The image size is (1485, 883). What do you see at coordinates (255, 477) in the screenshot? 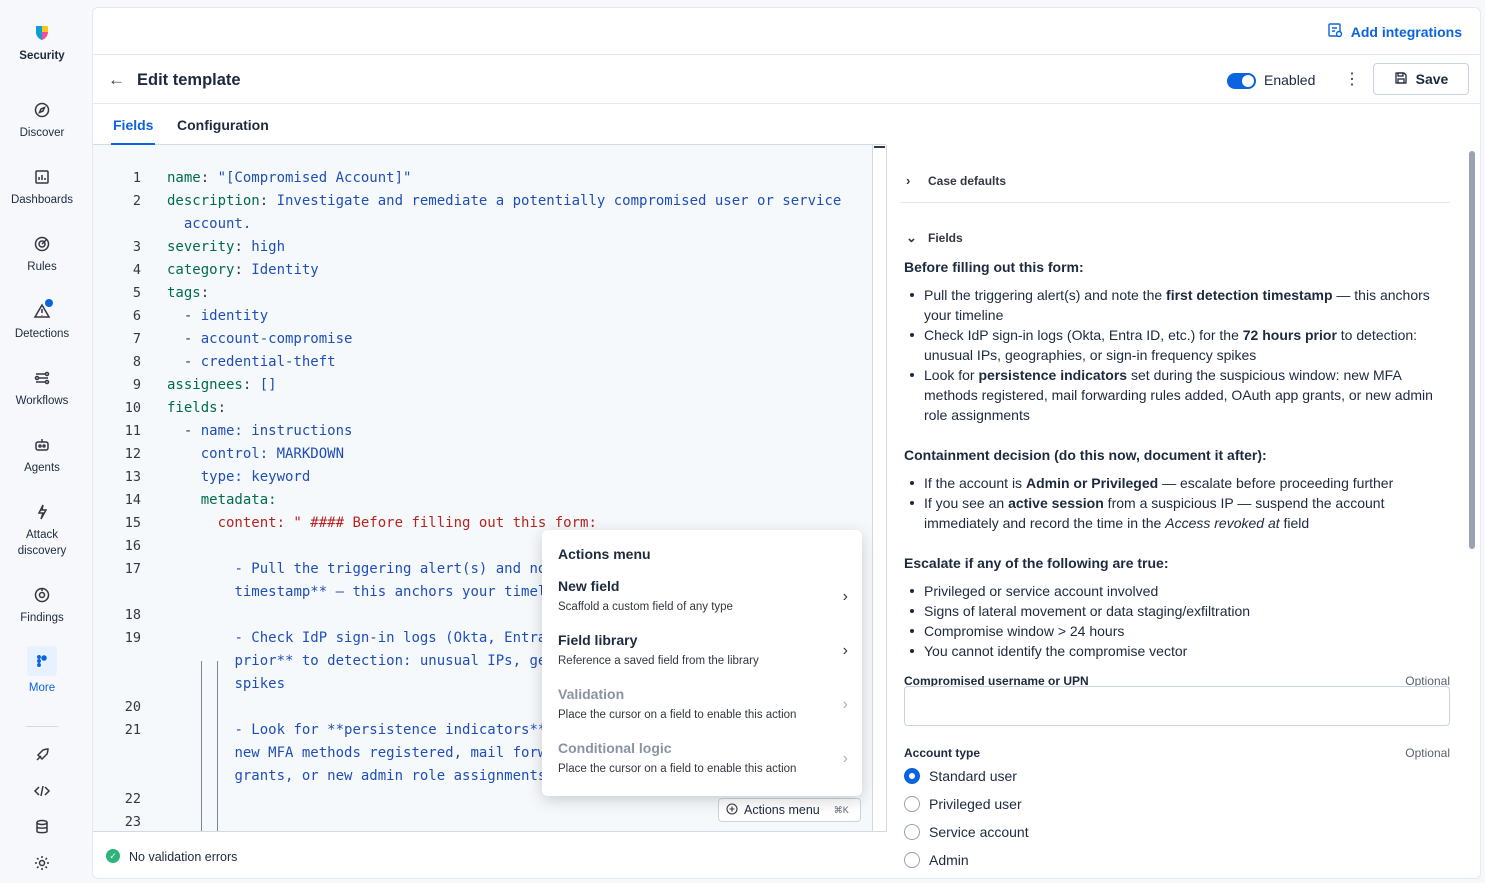
I see `code-line: type: keyword` at bounding box center [255, 477].